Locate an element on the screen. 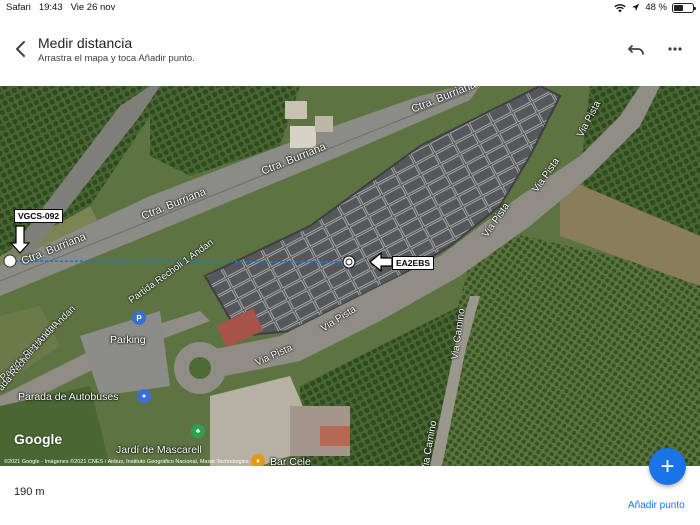 The width and height of the screenshot is (700, 525). poi-bar-label: Bar Cele is located at coordinates (290, 461).